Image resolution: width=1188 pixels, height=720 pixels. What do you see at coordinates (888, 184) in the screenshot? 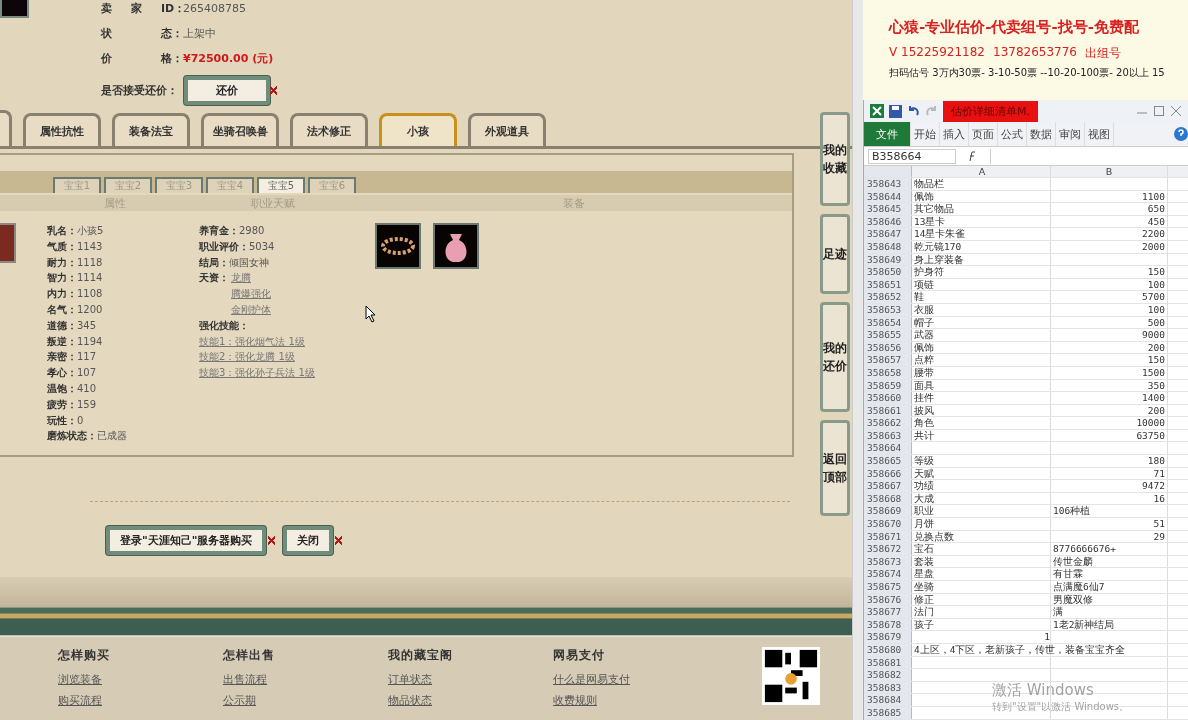
I see `row-number: 358643` at bounding box center [888, 184].